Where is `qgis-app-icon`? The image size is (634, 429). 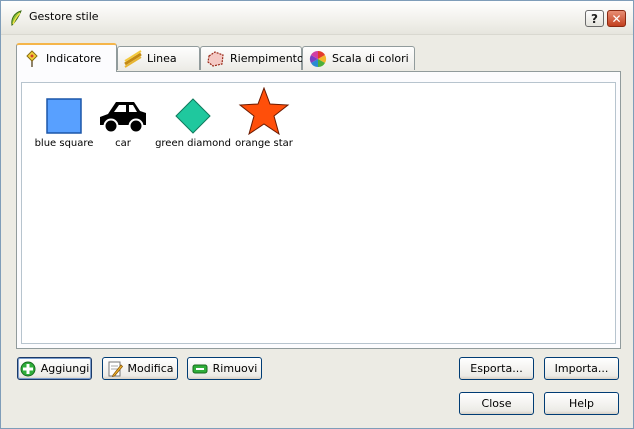
qgis-app-icon is located at coordinates (16, 18).